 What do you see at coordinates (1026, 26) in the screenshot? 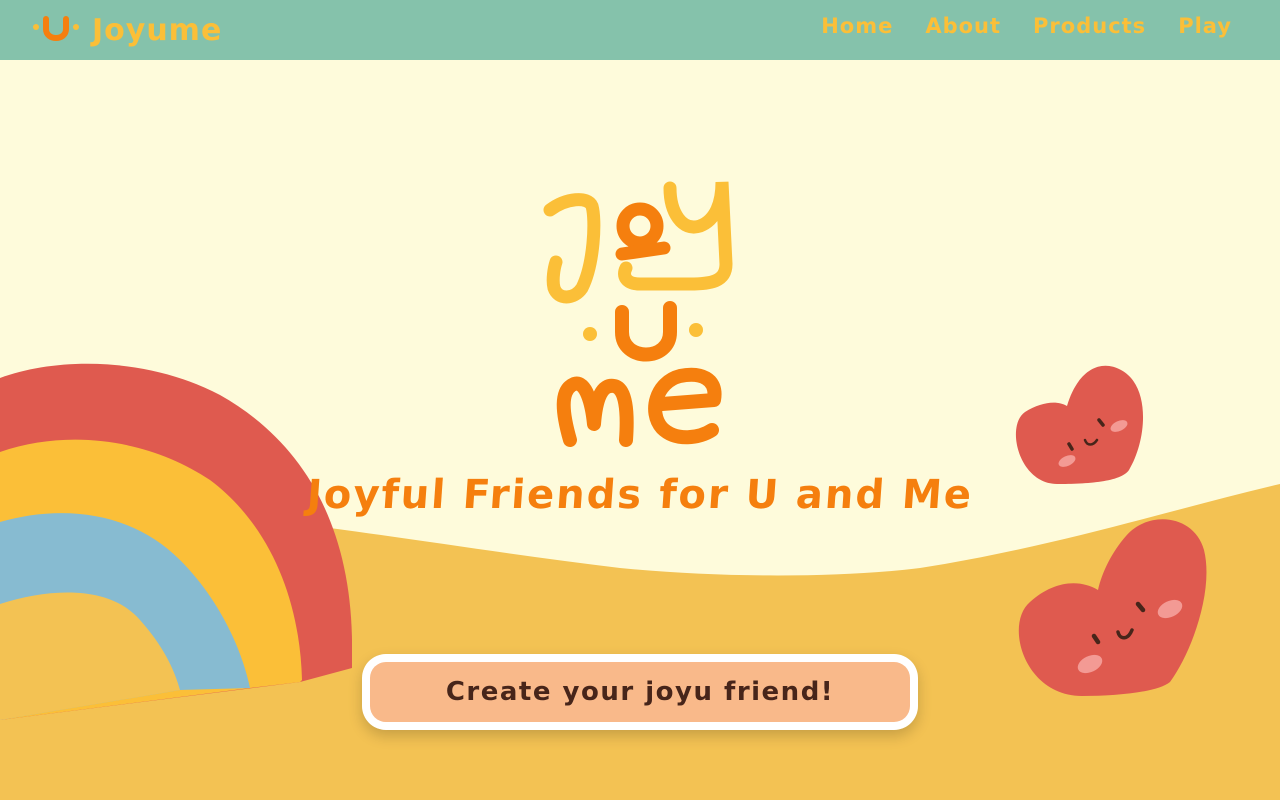
I see `nav-links: Home About Products Play` at bounding box center [1026, 26].